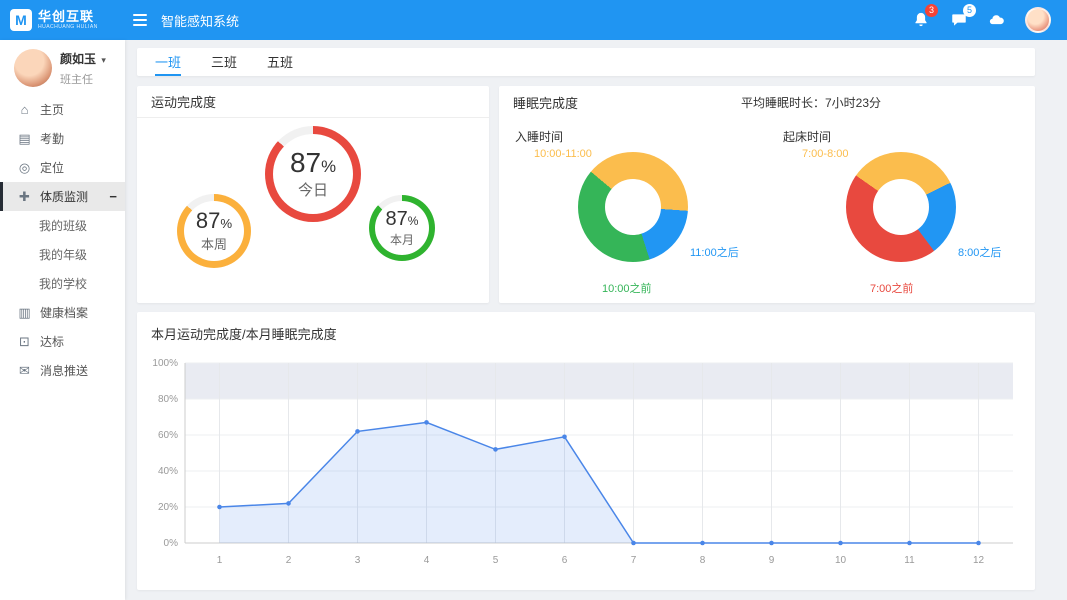 Image resolution: width=1067 pixels, height=600 pixels. What do you see at coordinates (76, 79) in the screenshot?
I see `user-role: 班主任` at bounding box center [76, 79].